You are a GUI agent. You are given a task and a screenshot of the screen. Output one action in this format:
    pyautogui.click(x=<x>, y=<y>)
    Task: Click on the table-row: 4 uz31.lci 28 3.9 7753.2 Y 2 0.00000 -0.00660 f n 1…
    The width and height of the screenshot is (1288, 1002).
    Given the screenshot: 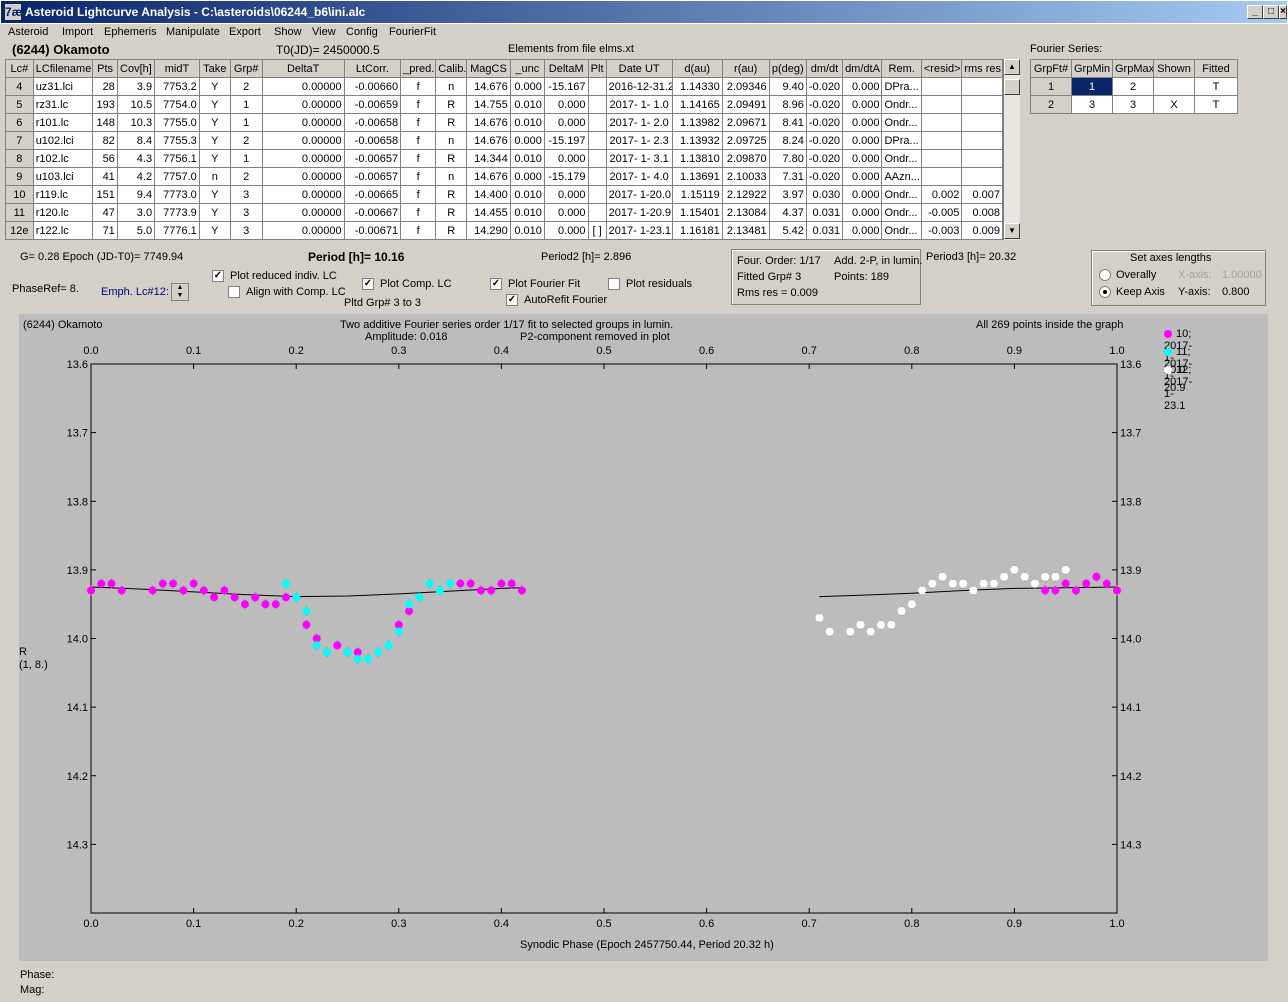 What is the action you would take?
    pyautogui.click(x=504, y=86)
    